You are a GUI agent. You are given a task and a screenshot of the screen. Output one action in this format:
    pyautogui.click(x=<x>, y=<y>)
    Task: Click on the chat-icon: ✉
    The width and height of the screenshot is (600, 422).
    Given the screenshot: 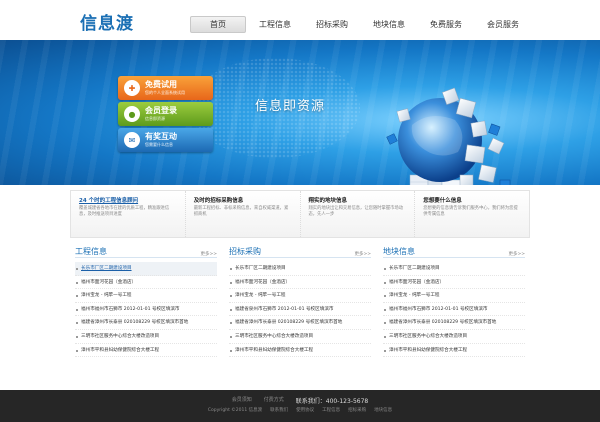 What is the action you would take?
    pyautogui.click(x=132, y=140)
    